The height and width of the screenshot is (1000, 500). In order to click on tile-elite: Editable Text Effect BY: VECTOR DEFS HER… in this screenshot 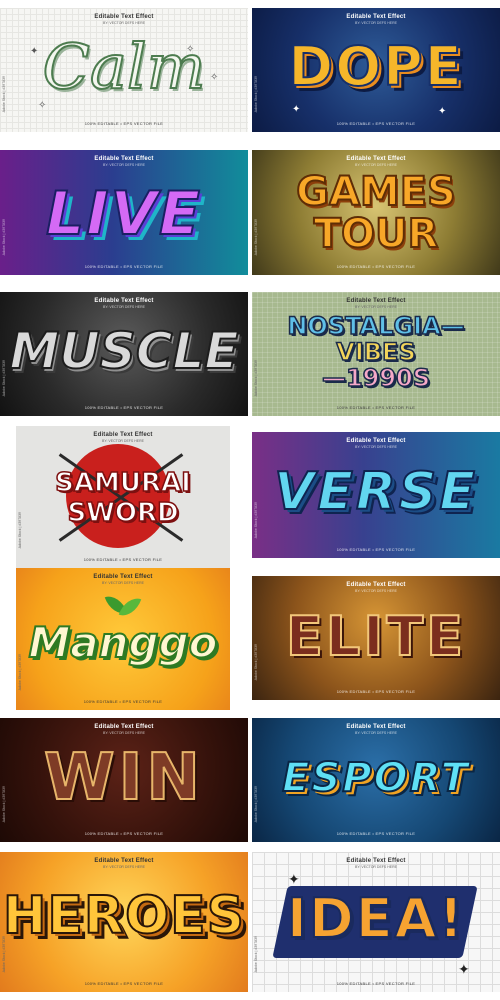, I will do `click(376, 638)`.